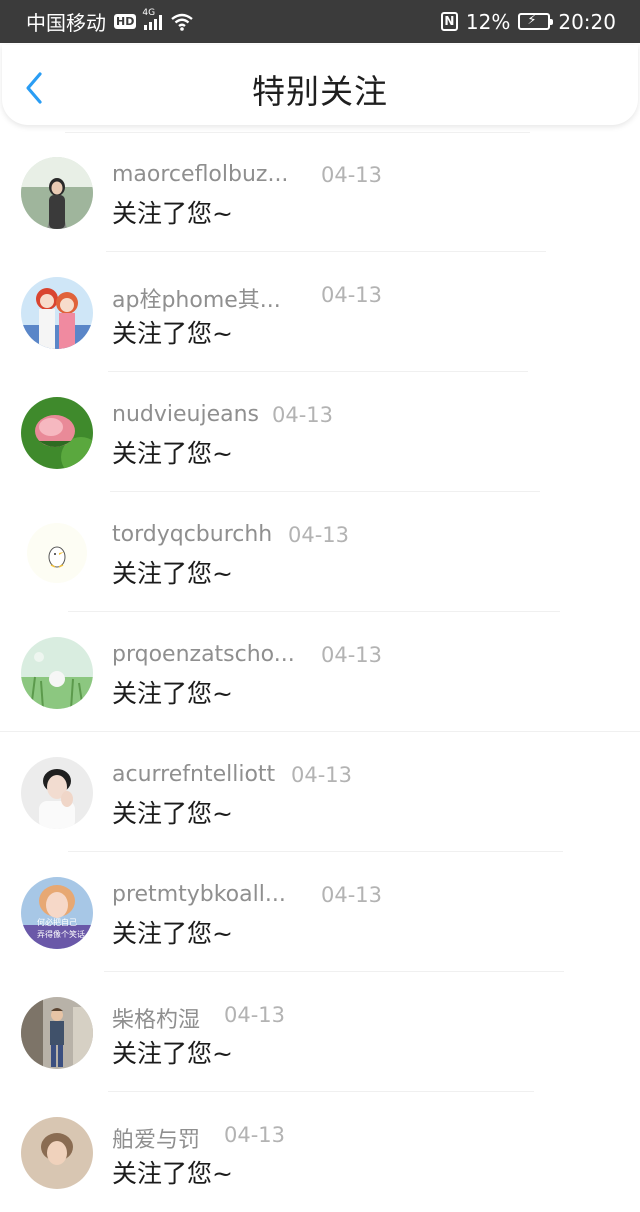  I want to click on user-name: 舶爱与罚, so click(156, 1138).